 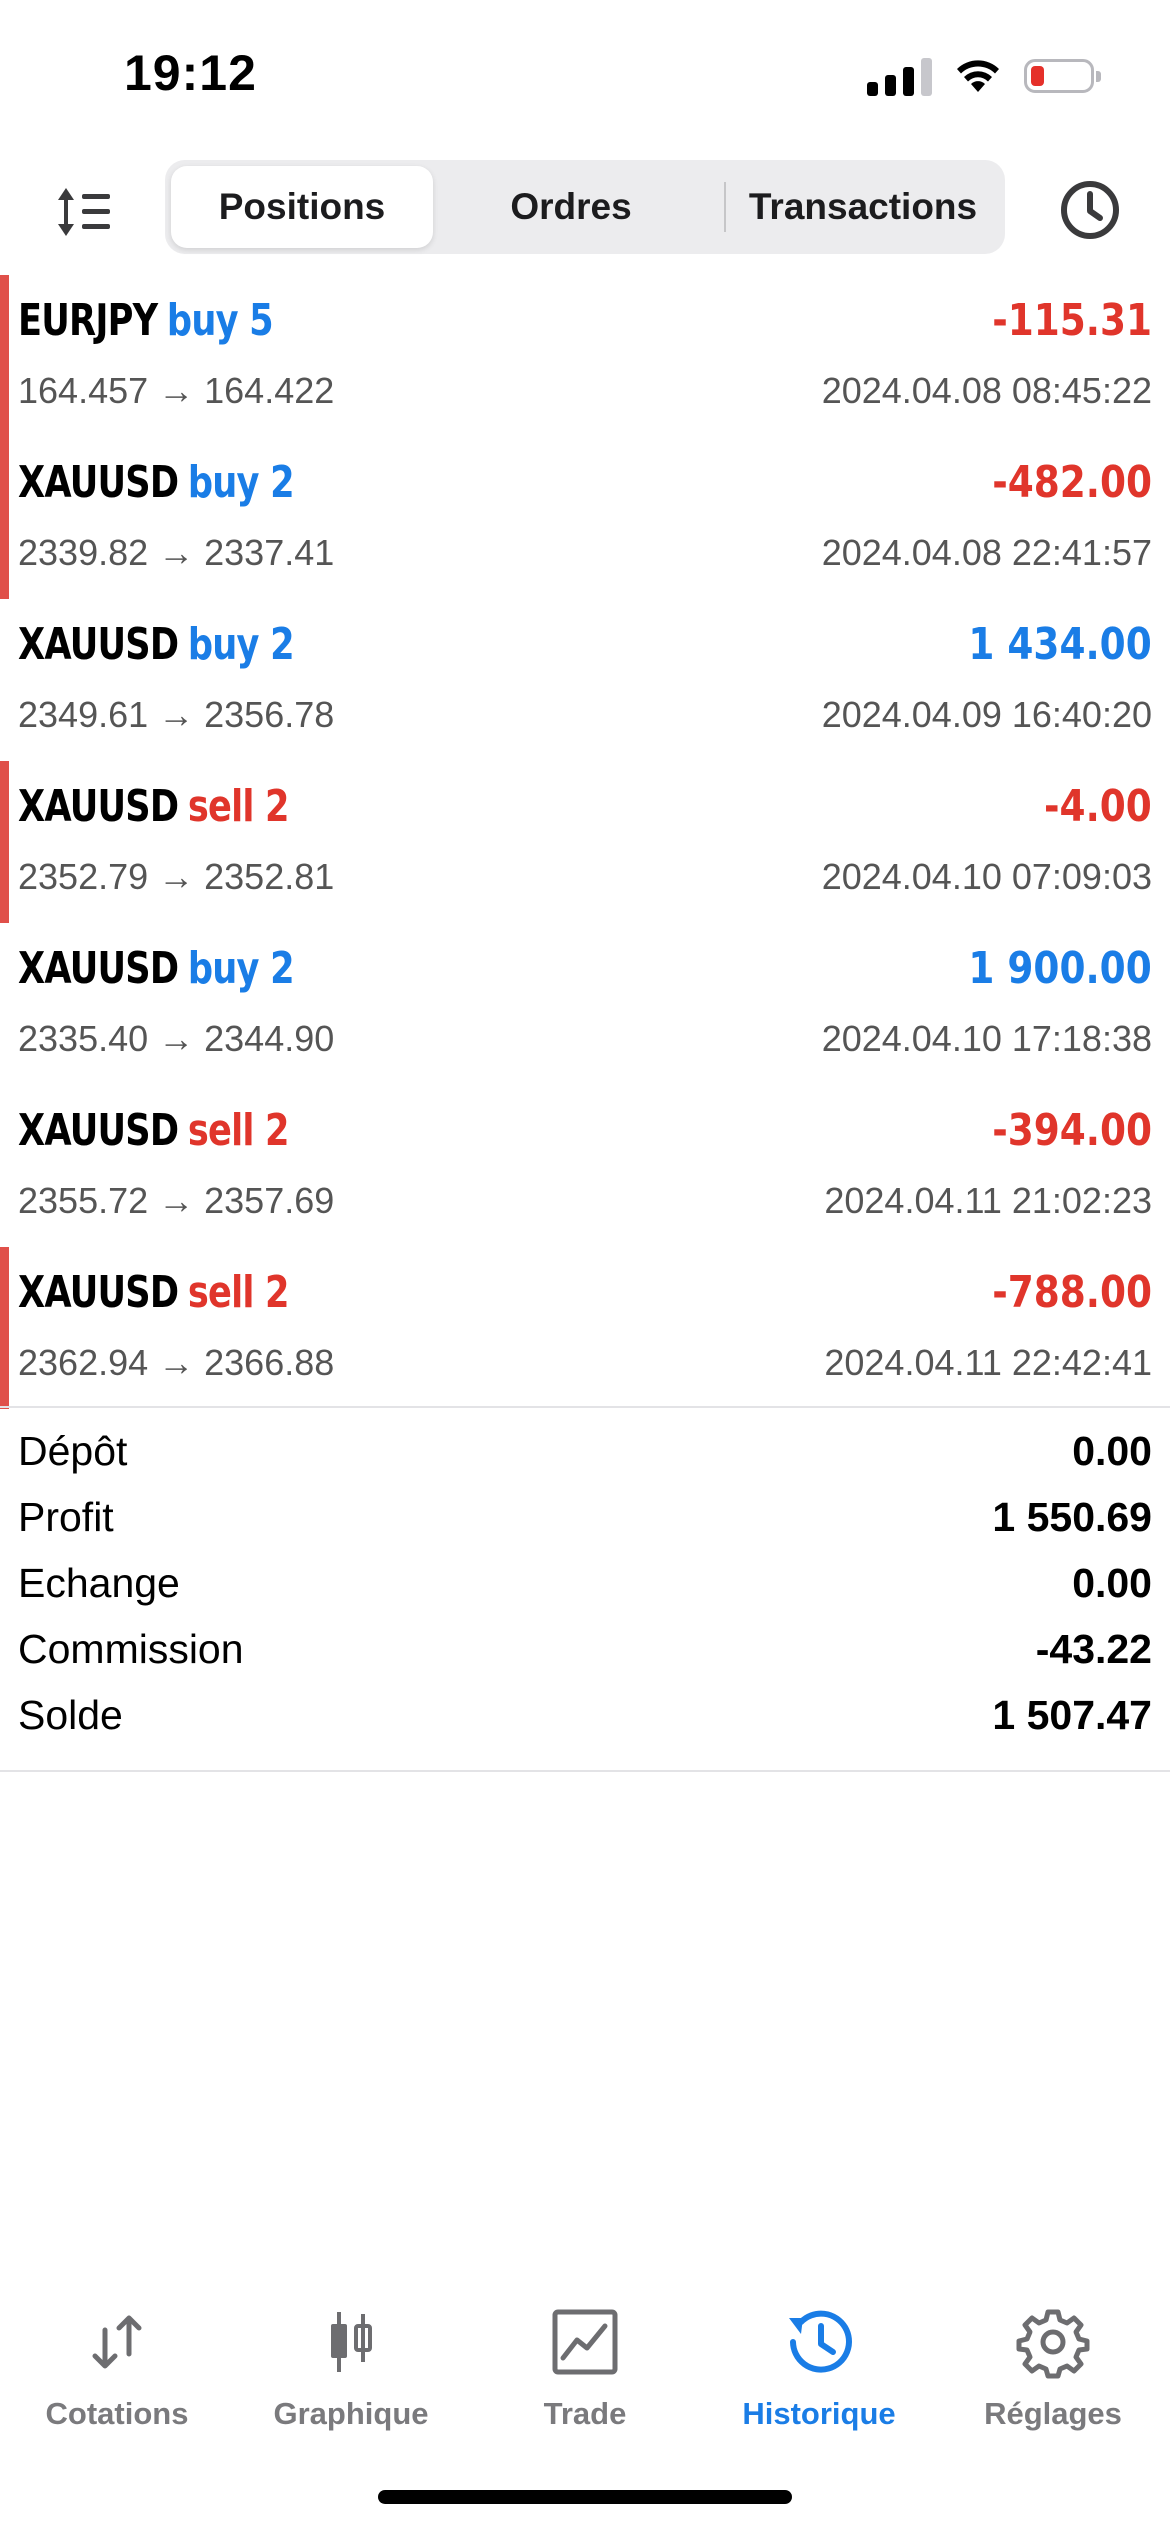 I want to click on gear-icon, so click(x=1053, y=2344).